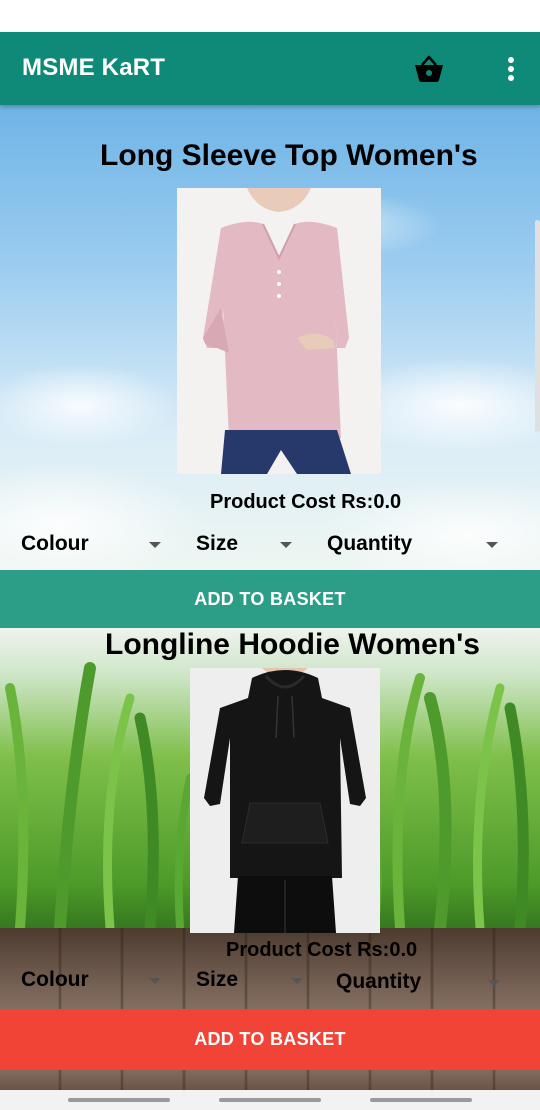 The height and width of the screenshot is (1110, 540). Describe the element at coordinates (94, 67) in the screenshot. I see `app-title: MSME KaRT` at that location.